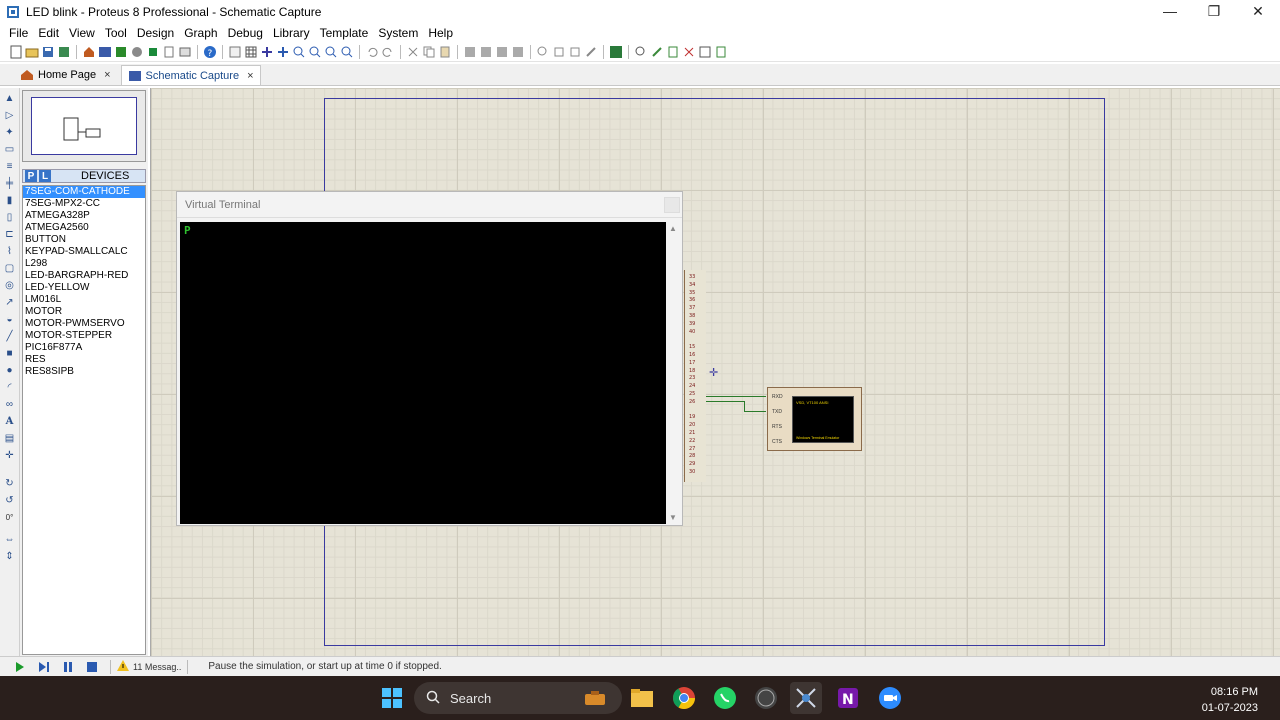 The width and height of the screenshot is (1280, 720). Describe the element at coordinates (10, 336) in the screenshot. I see `line-icon: ╱` at that location.